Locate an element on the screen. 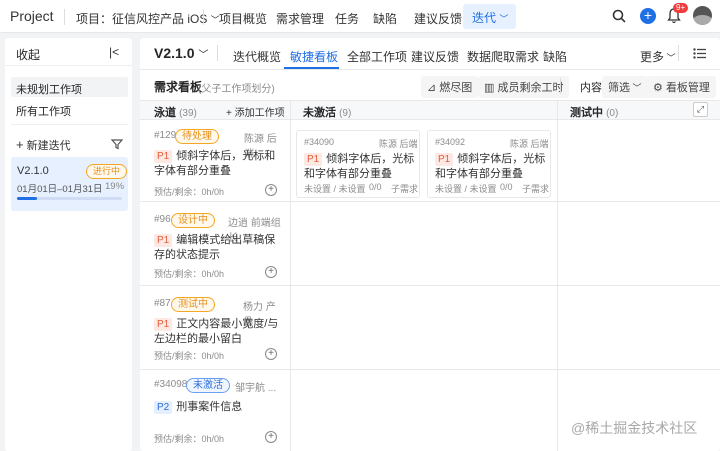 The width and height of the screenshot is (720, 451). item-title: 倾斜字体后，光标和字体有部分重叠 is located at coordinates (215, 163).